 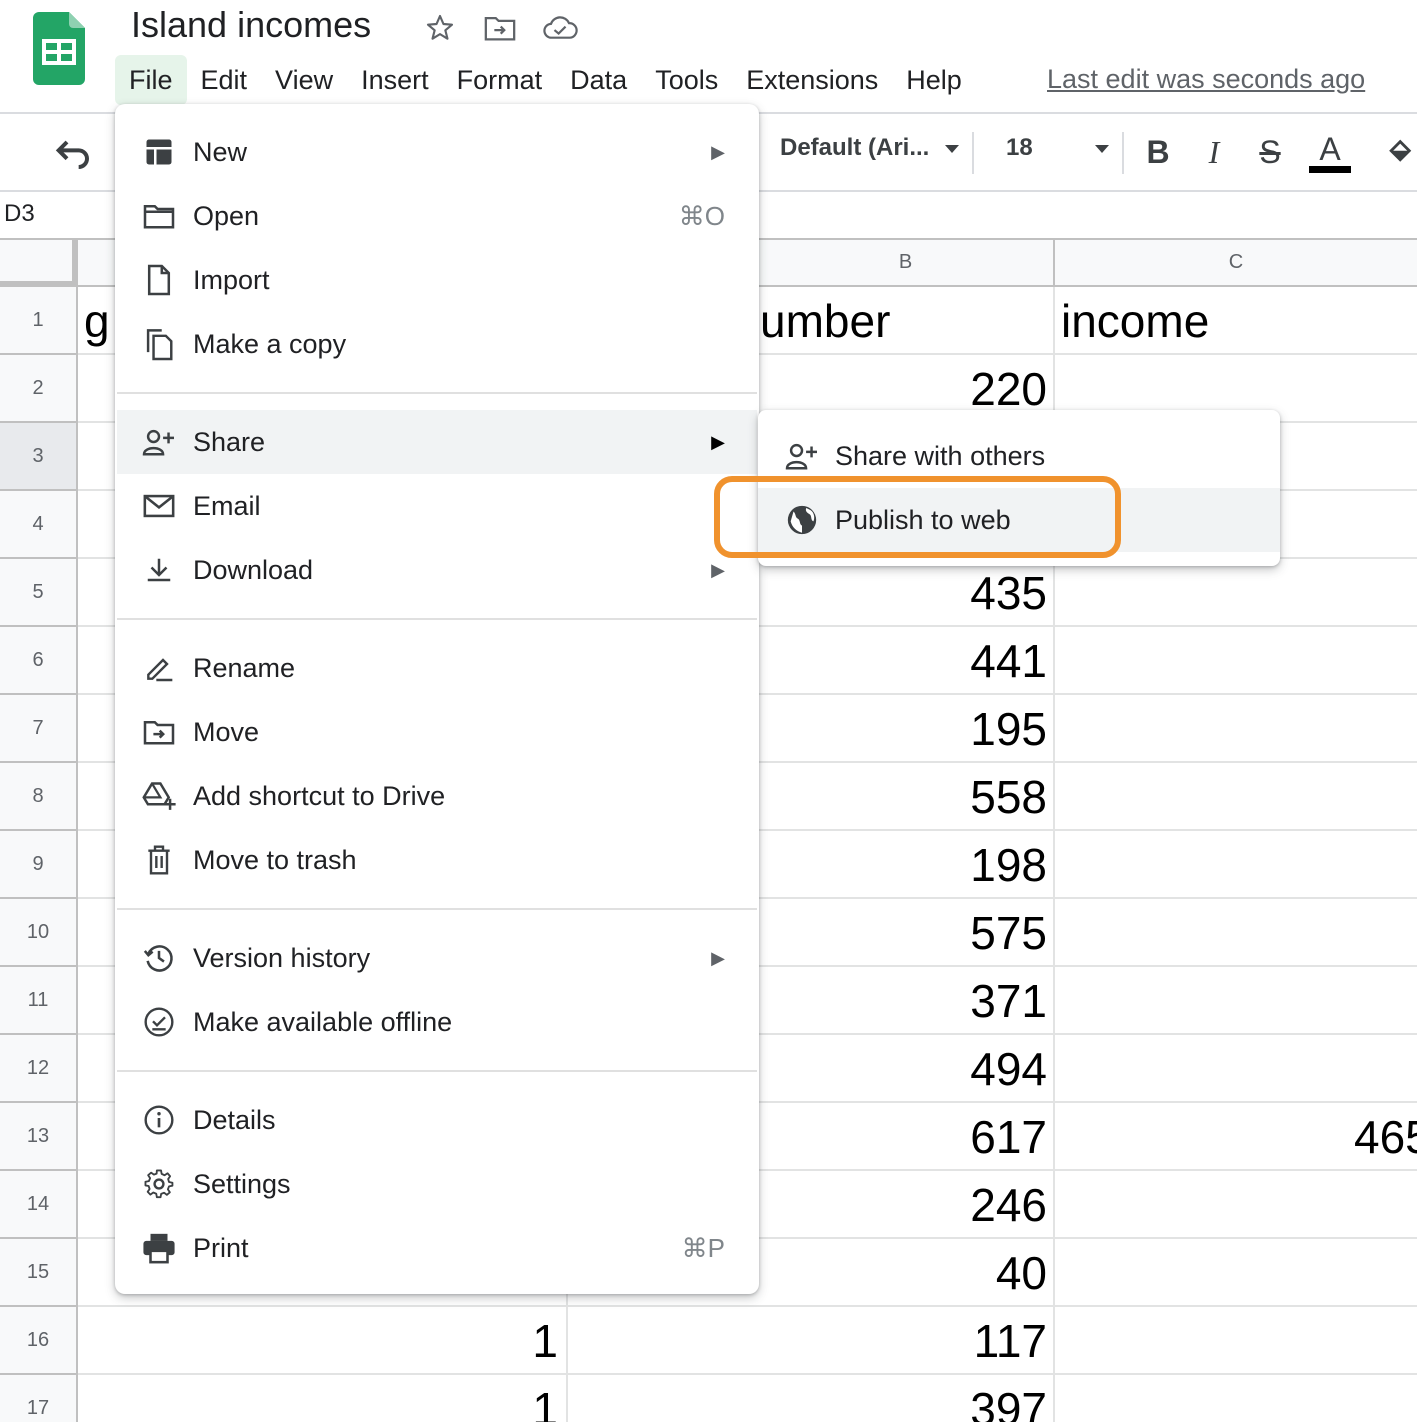 I want to click on cloud-saved-icon, so click(x=560, y=28).